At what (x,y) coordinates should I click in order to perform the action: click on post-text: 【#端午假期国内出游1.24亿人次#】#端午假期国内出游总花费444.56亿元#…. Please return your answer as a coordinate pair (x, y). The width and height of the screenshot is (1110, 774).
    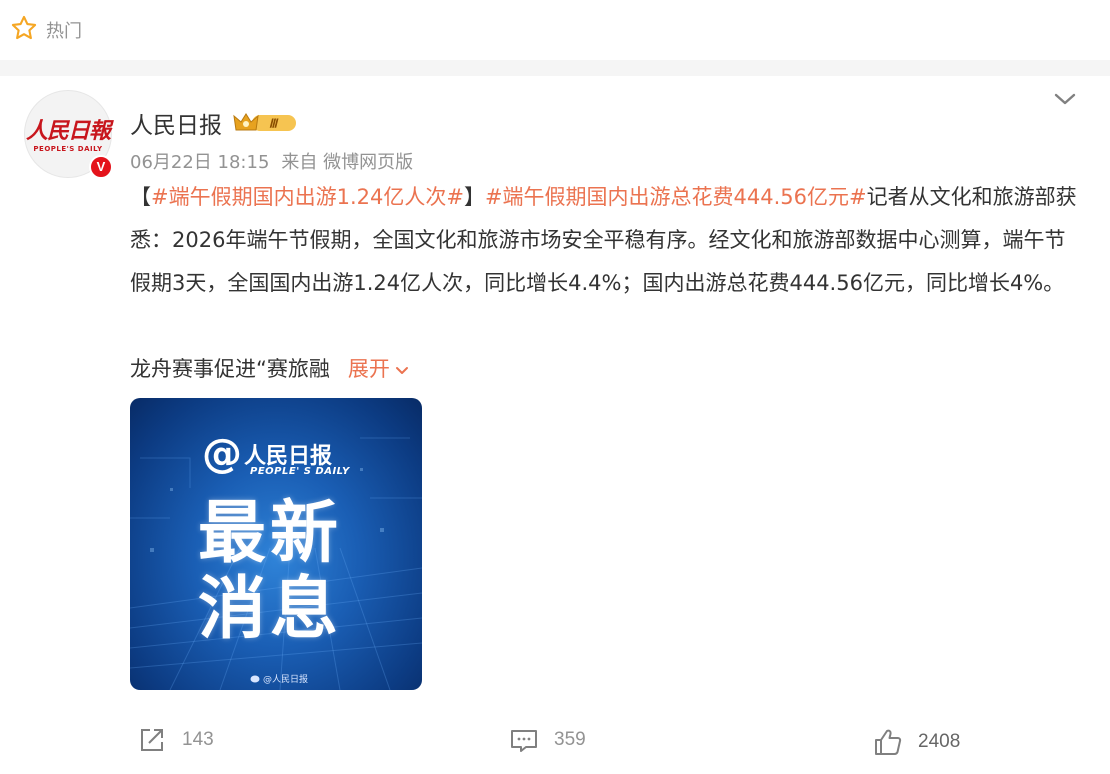
    Looking at the image, I should click on (605, 240).